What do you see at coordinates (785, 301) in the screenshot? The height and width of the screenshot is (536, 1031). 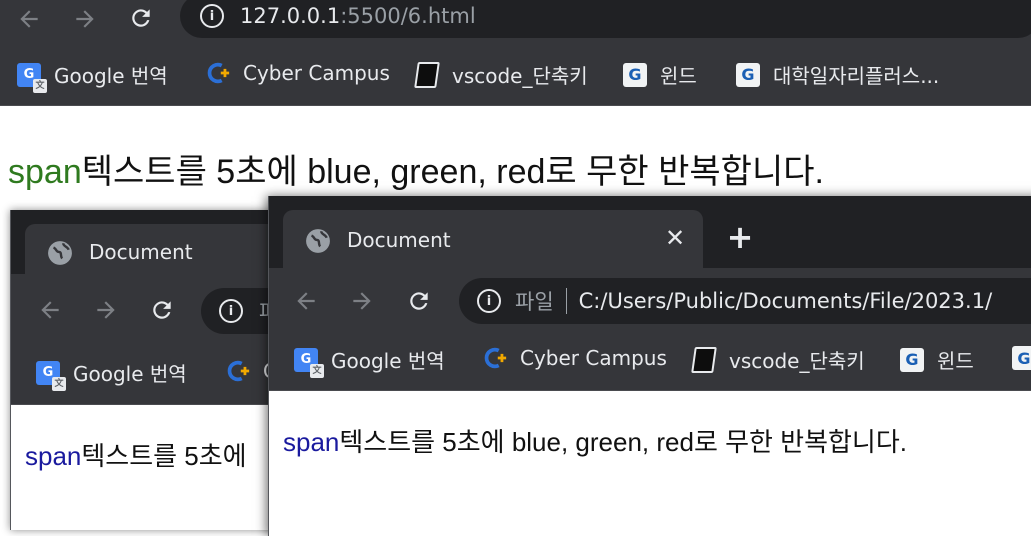 I see `url-path: C:/Users/Public/Documents/File/2023.1/` at bounding box center [785, 301].